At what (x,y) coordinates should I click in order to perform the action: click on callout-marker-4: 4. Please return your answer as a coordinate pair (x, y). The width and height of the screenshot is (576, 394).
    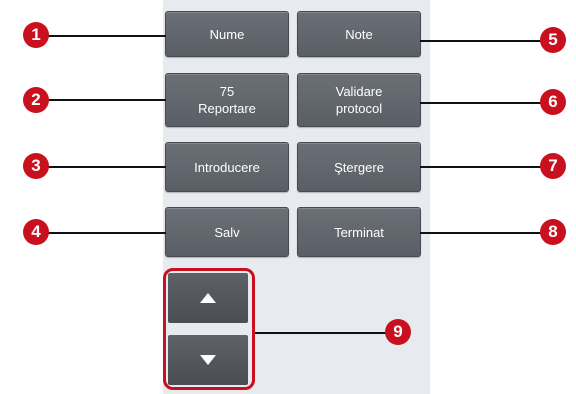
    Looking at the image, I should click on (36, 232).